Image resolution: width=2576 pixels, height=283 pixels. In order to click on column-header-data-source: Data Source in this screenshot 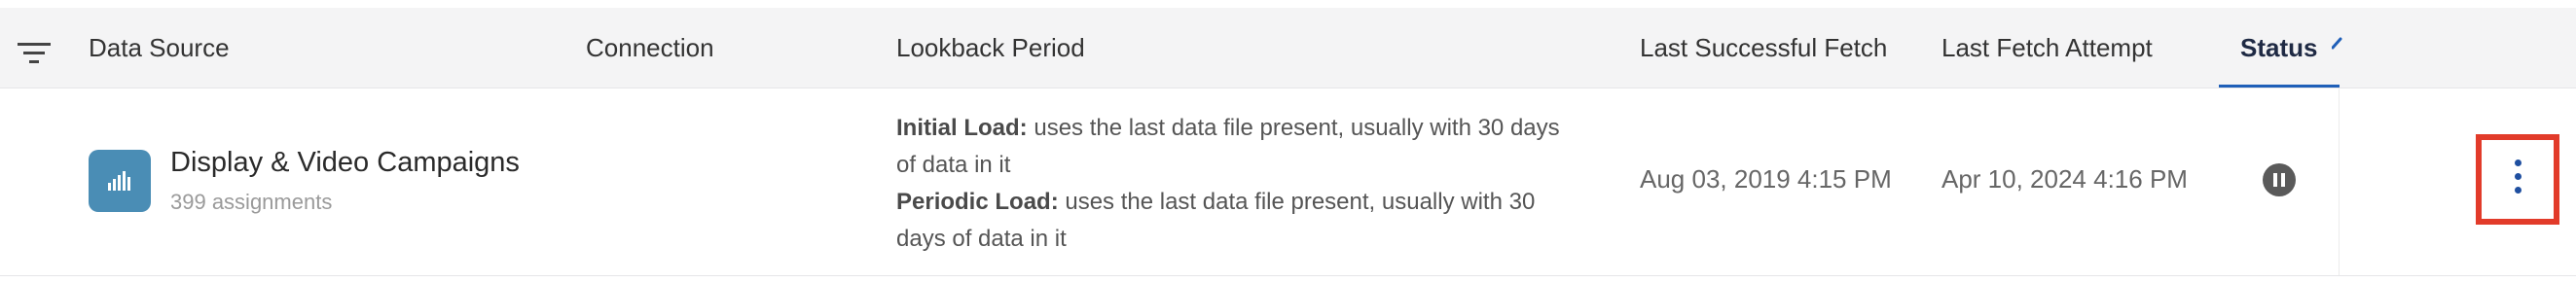, I will do `click(159, 48)`.